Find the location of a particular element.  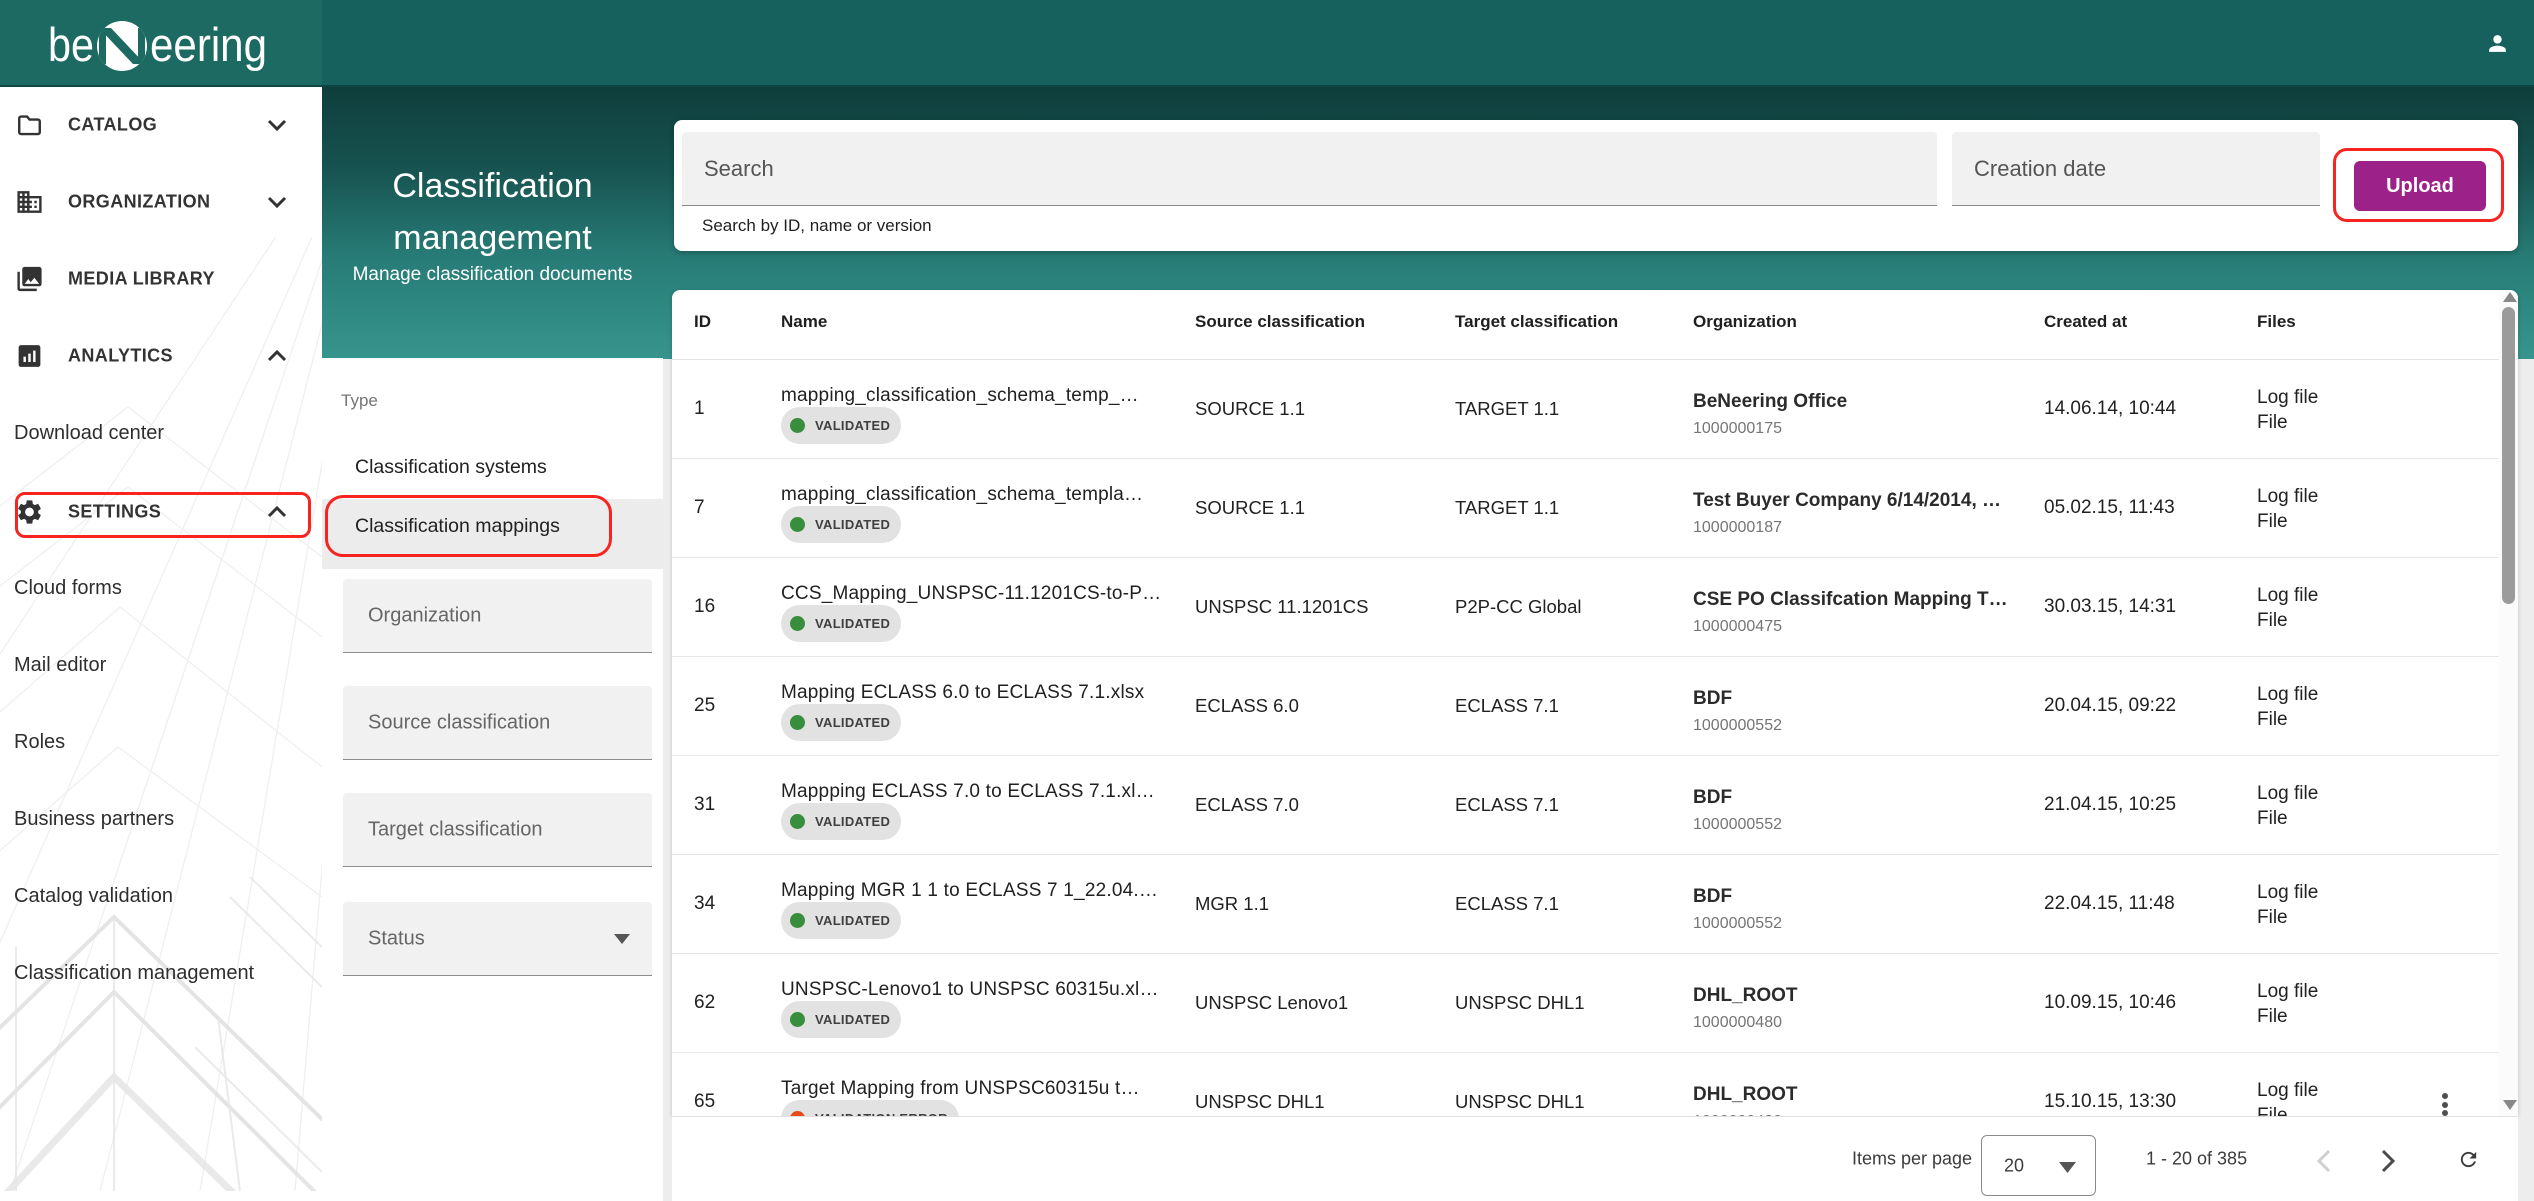

svg-text: be is located at coordinates (71, 44).